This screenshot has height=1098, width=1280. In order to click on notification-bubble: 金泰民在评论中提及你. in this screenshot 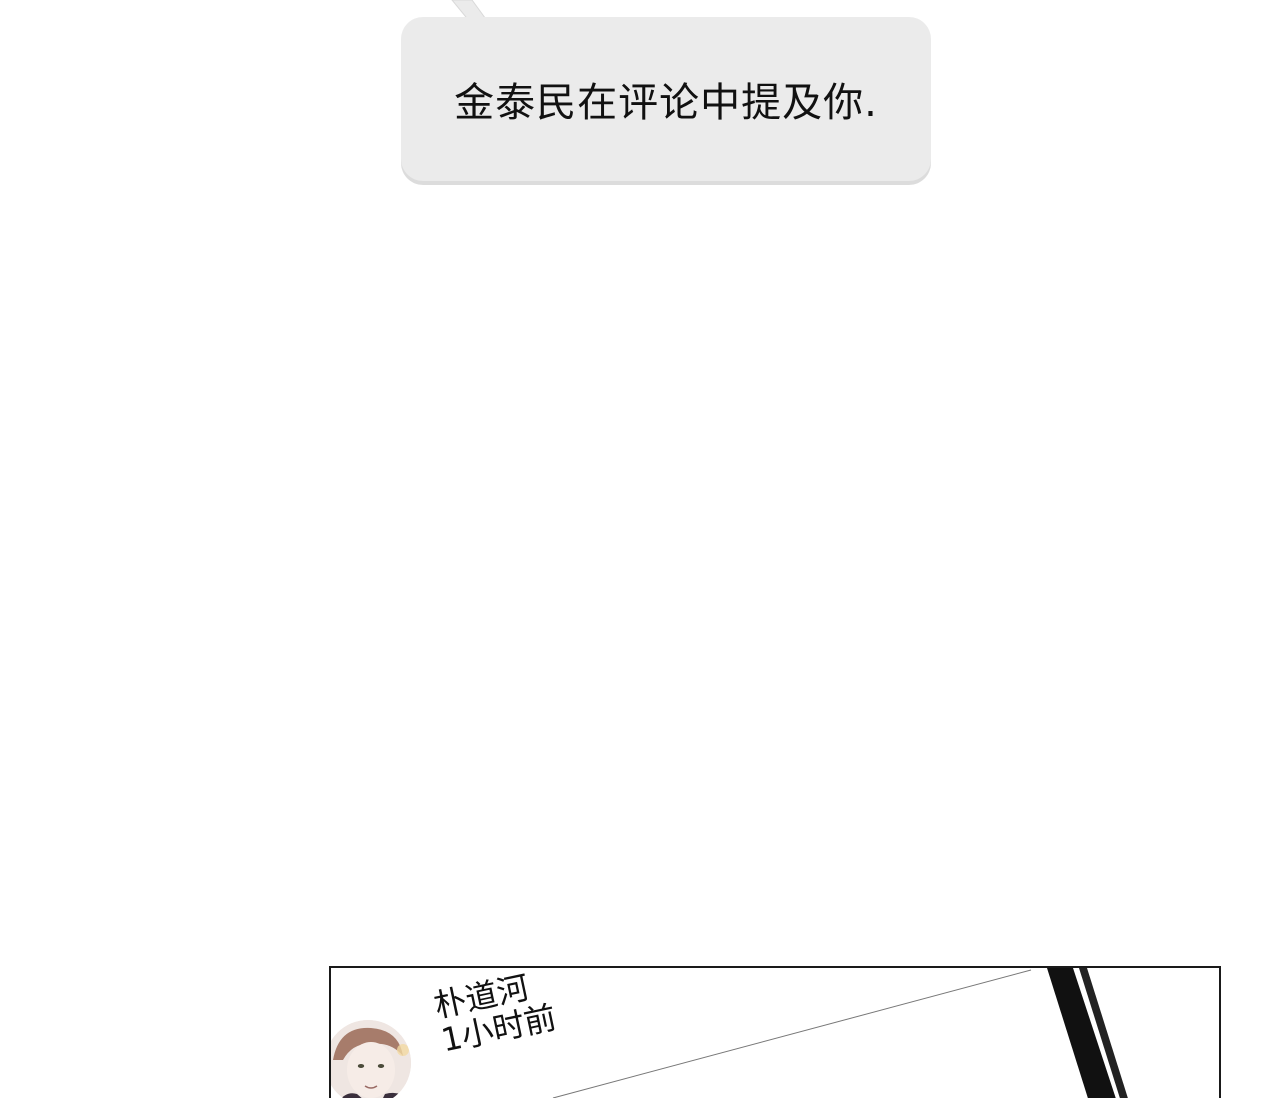, I will do `click(666, 99)`.